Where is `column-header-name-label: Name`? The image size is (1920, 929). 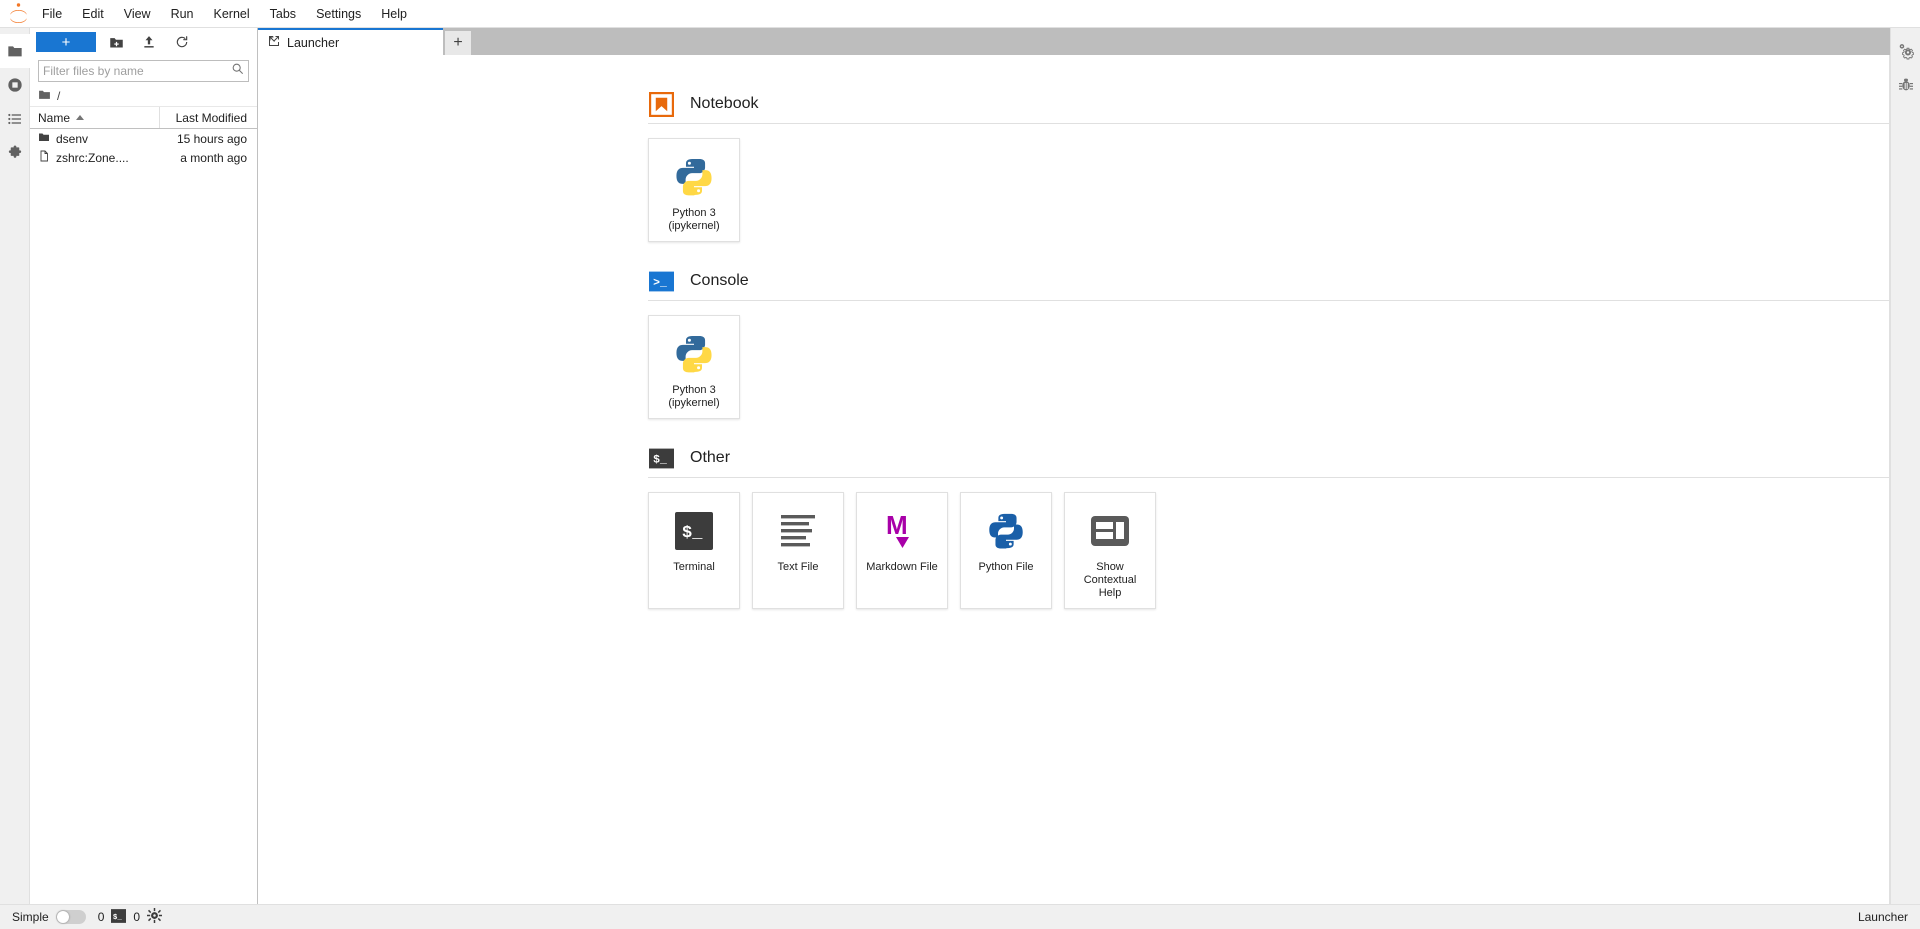 column-header-name-label: Name is located at coordinates (54, 117).